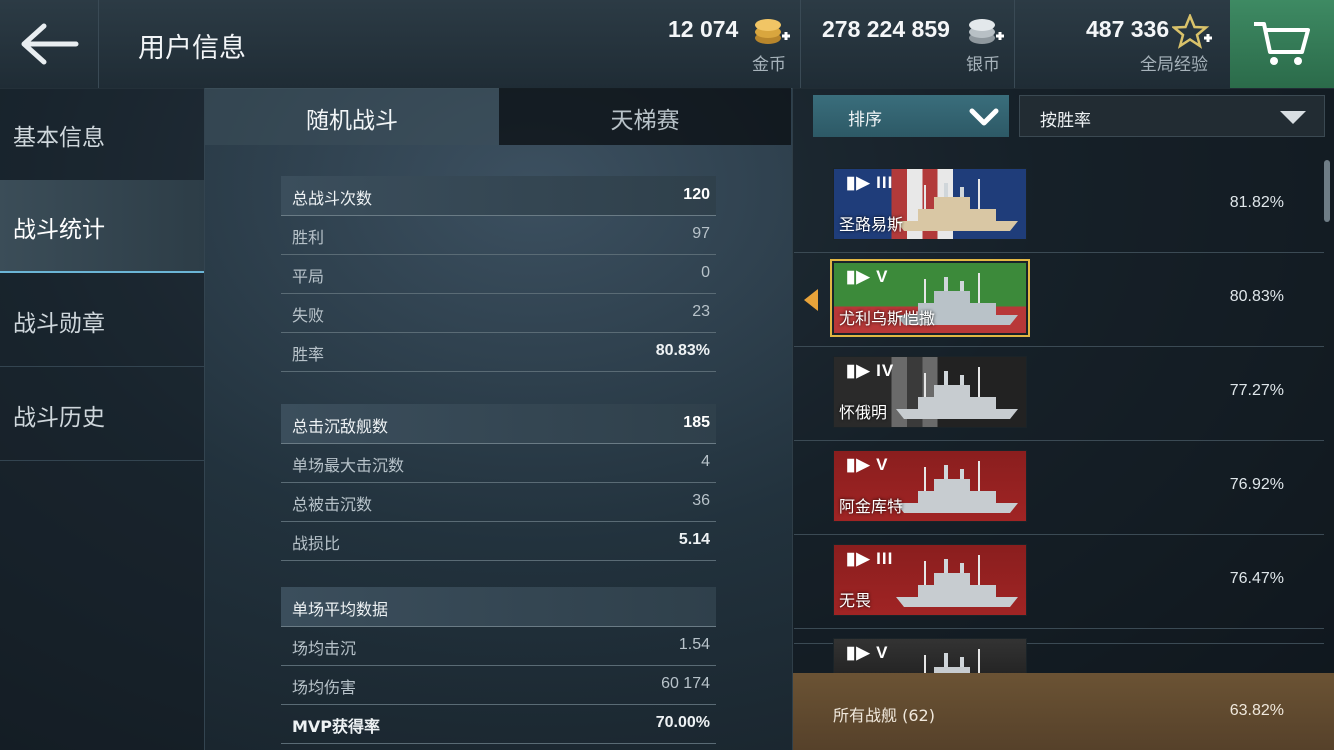 This screenshot has height=750, width=1334. What do you see at coordinates (871, 506) in the screenshot?
I see `ship-name: 阿金库特` at bounding box center [871, 506].